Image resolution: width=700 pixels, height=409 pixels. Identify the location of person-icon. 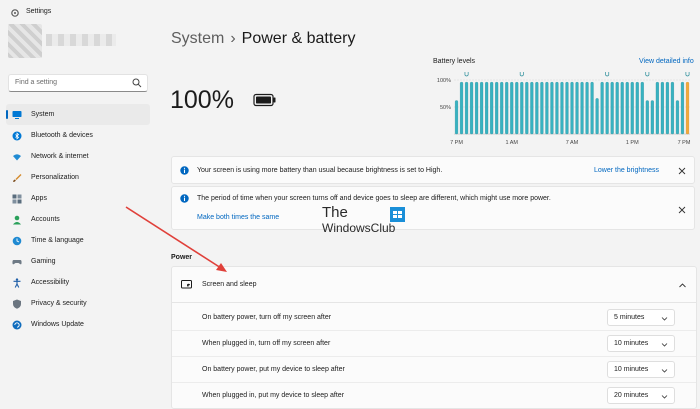
(17, 219).